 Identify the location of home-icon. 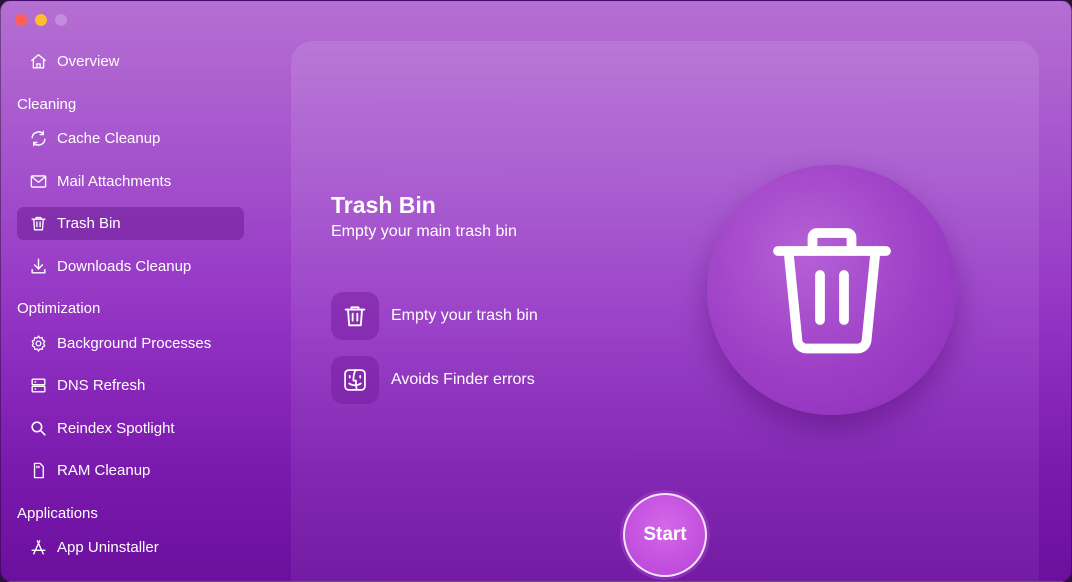
(38, 62).